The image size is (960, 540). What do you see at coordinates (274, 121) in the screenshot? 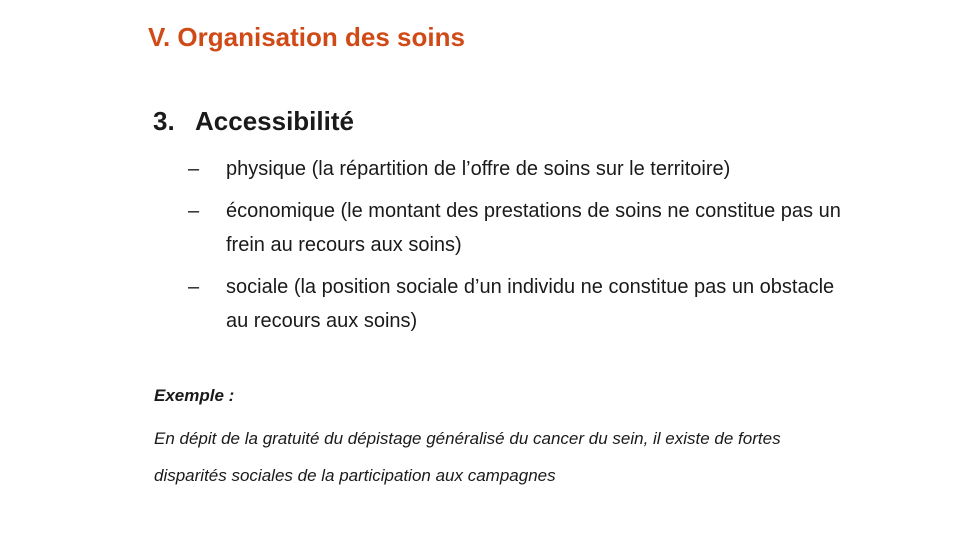
I see `section-heading-text: Accessibilité` at bounding box center [274, 121].